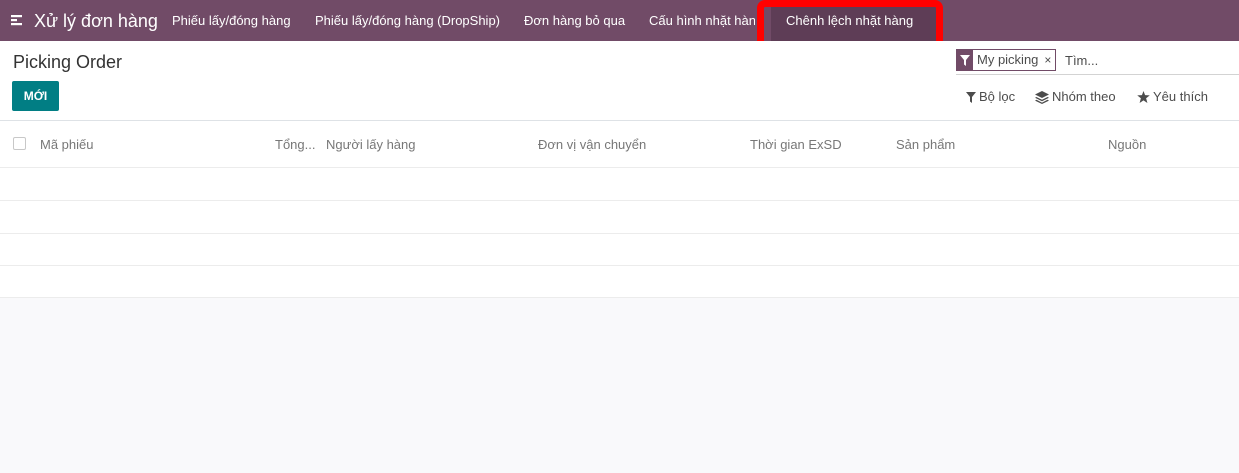 This screenshot has height=473, width=1239. I want to click on new-button: MỚI, so click(35, 96).